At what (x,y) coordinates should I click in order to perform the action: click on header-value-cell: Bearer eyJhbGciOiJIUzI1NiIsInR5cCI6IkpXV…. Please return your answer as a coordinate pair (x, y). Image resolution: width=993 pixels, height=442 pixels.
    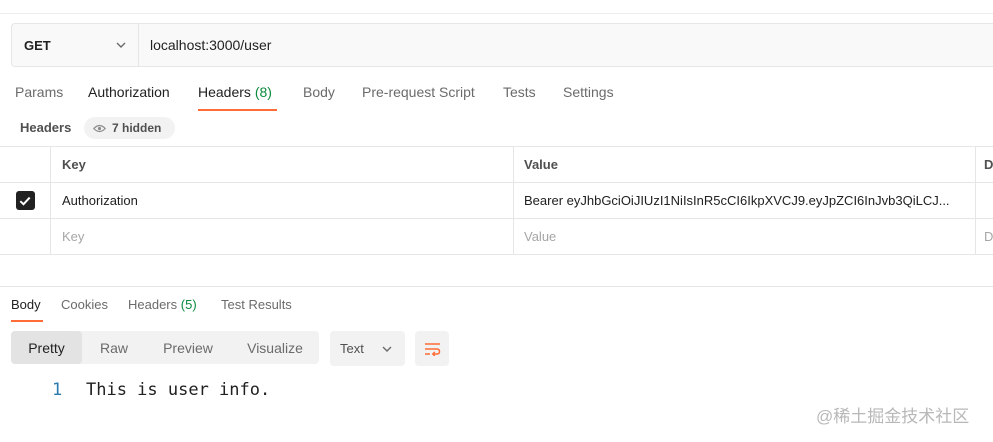
    Looking at the image, I should click on (744, 200).